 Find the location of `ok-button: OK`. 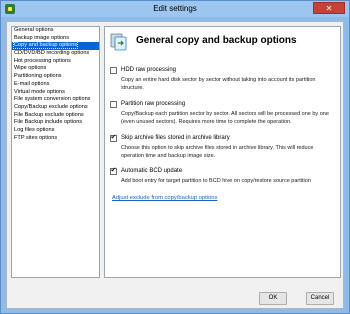

ok-button: OK is located at coordinates (273, 298).